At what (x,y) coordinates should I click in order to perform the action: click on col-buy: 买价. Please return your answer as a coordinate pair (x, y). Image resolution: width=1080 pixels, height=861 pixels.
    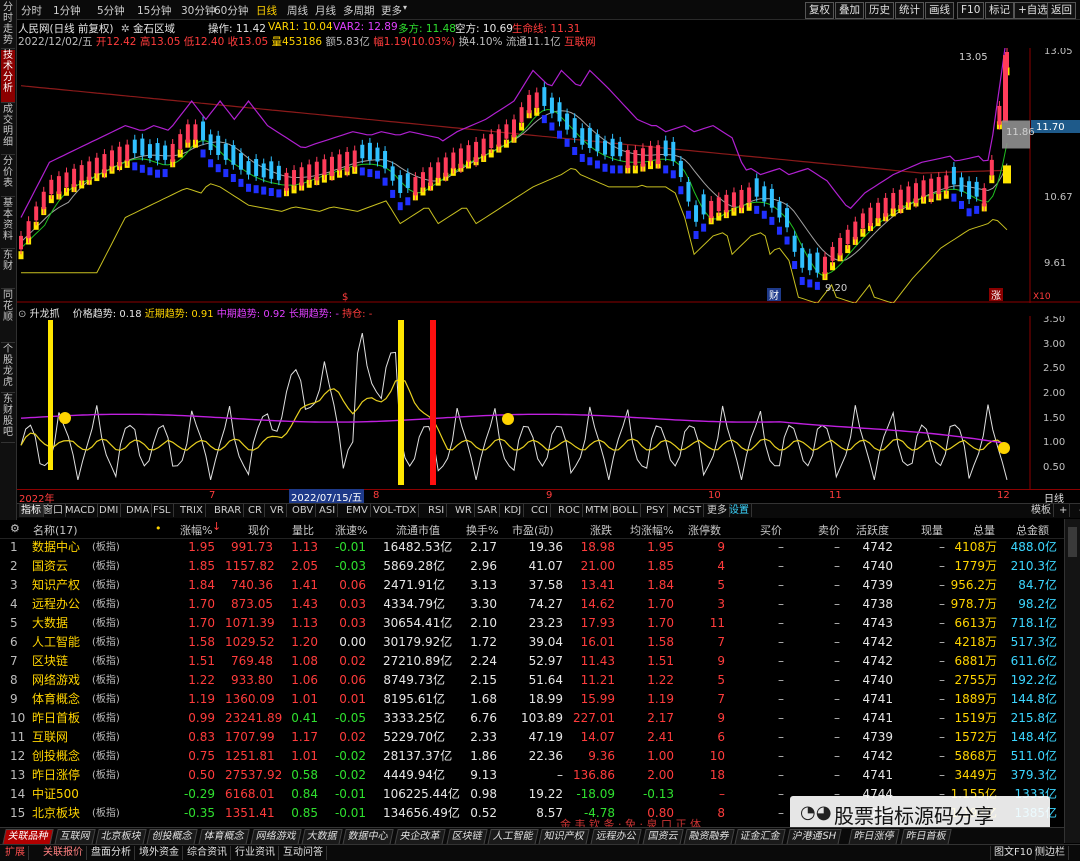
    Looking at the image, I should click on (771, 530).